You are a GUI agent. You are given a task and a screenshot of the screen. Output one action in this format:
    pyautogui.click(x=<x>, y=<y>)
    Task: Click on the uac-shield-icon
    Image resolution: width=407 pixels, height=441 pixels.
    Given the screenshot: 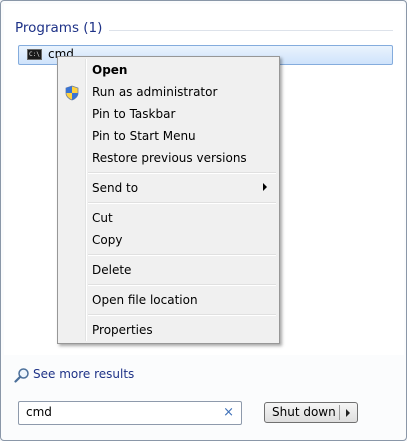 What is the action you would take?
    pyautogui.click(x=72, y=93)
    